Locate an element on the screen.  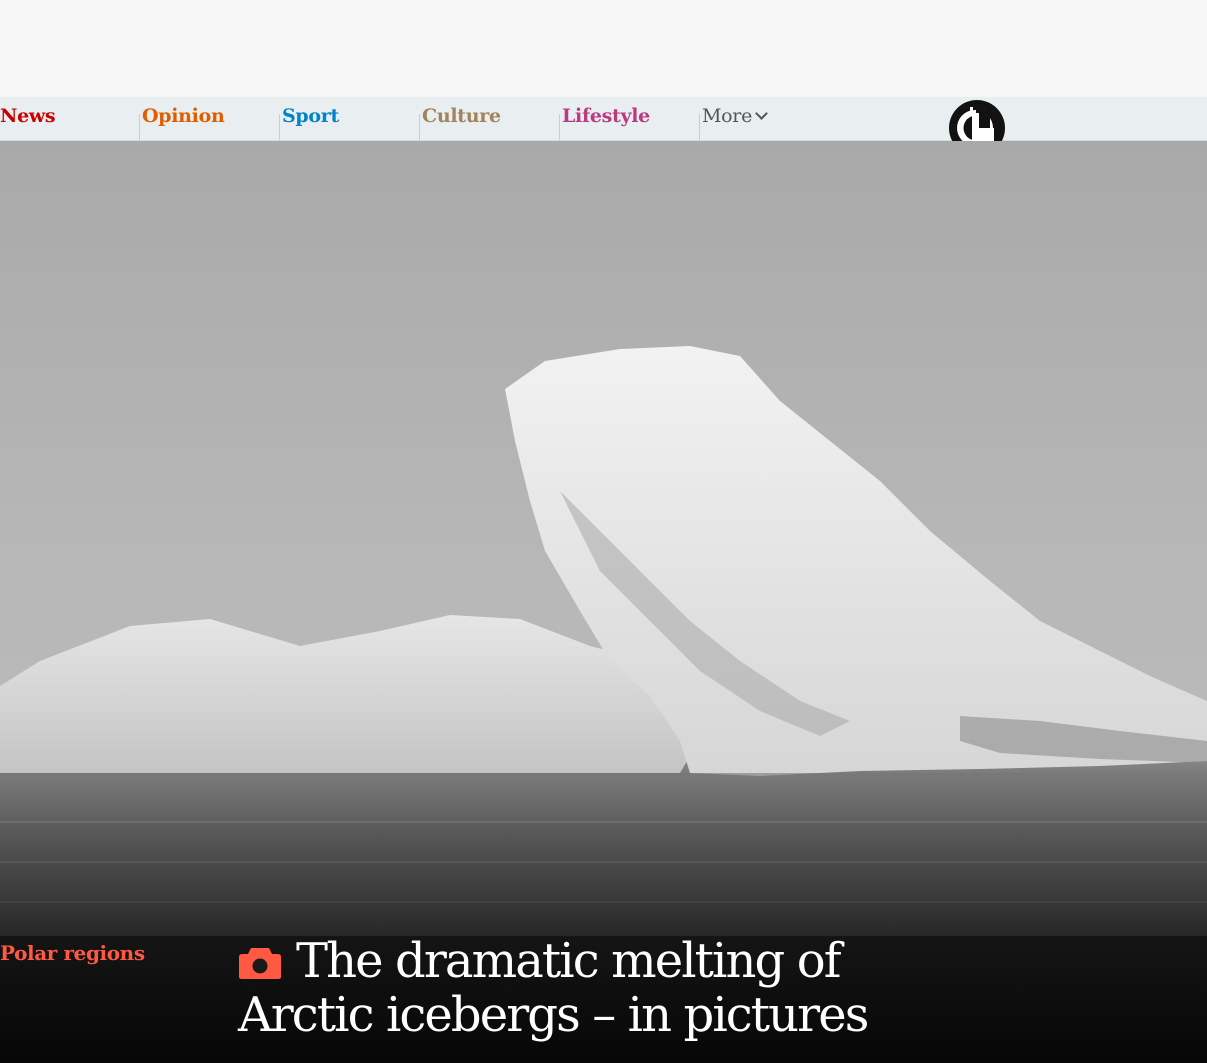
nav-item-culture: Culture is located at coordinates (489, 119).